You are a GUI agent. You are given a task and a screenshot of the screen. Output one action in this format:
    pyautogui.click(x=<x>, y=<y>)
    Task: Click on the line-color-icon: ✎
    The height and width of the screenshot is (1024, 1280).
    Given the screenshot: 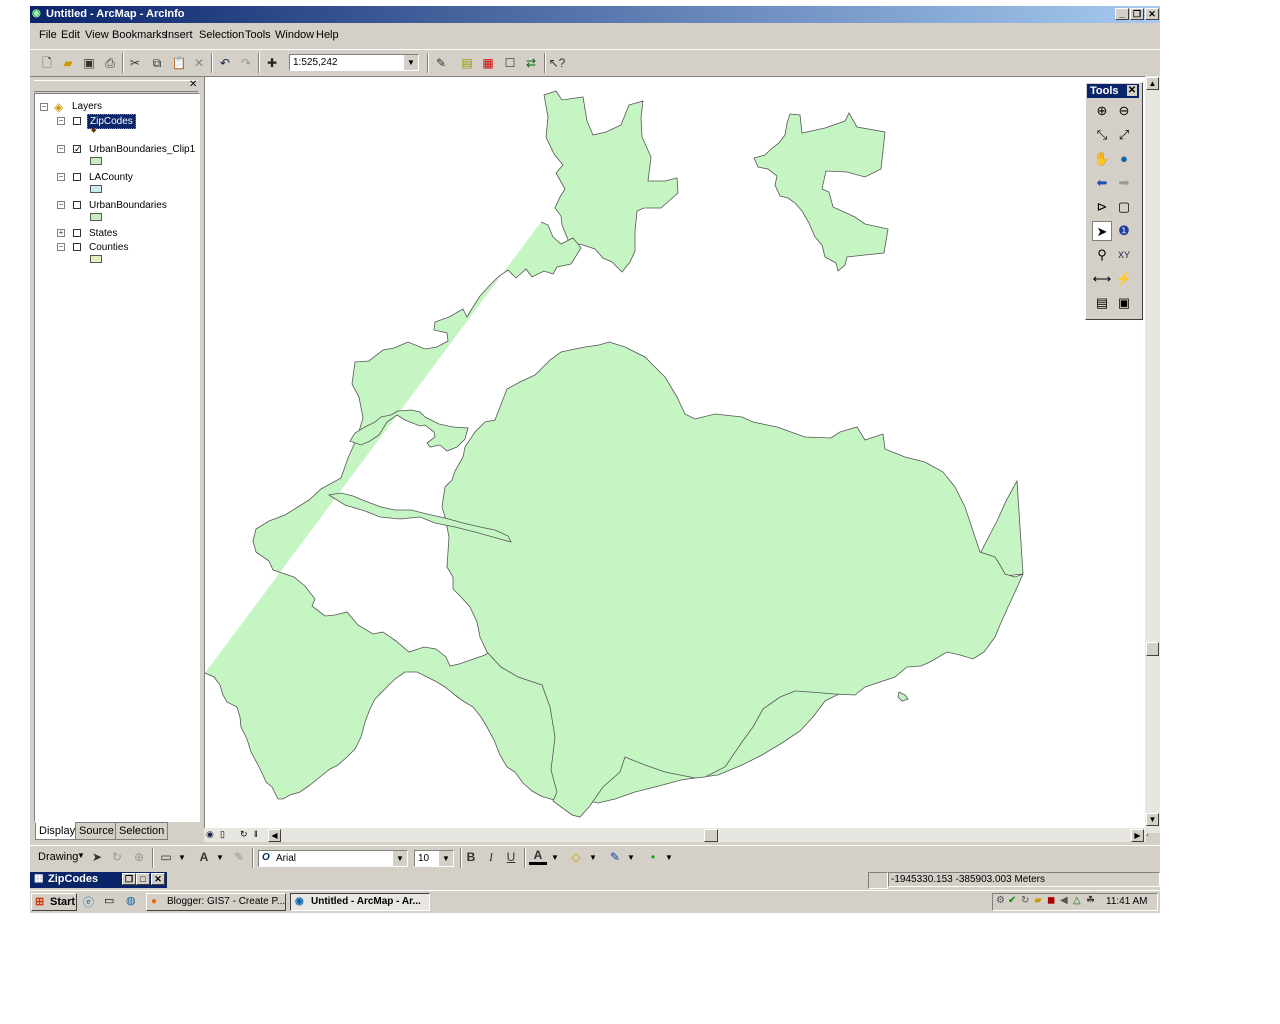 What is the action you would take?
    pyautogui.click(x=615, y=857)
    